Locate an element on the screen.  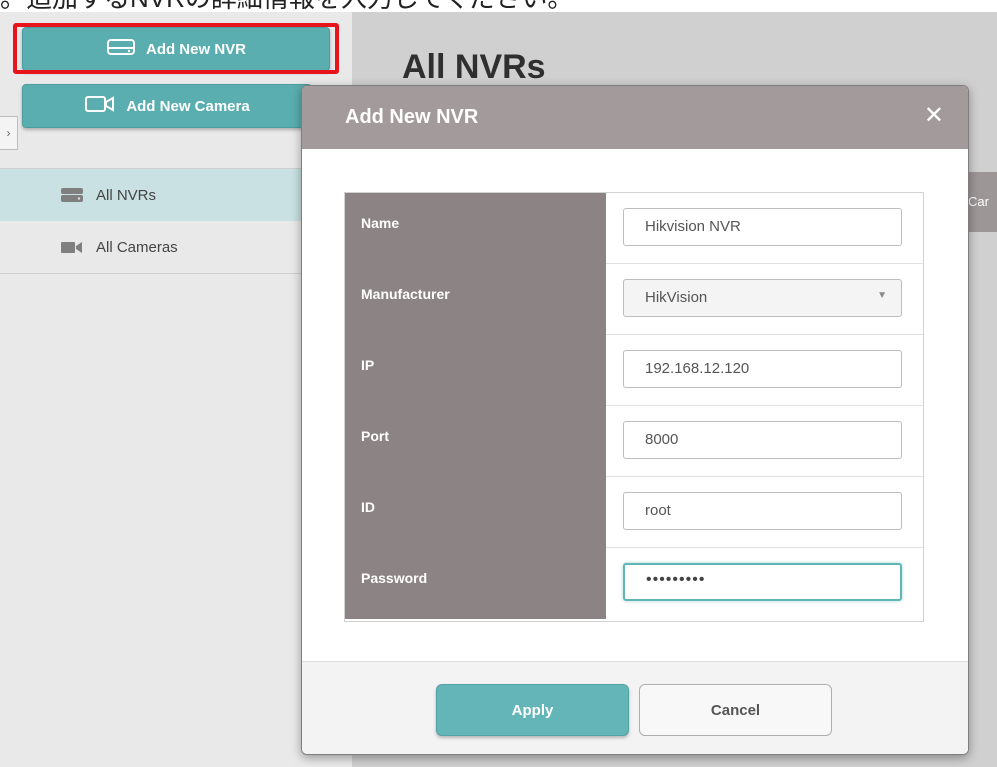
dialog-footer: Apply Cancel is located at coordinates (635, 707).